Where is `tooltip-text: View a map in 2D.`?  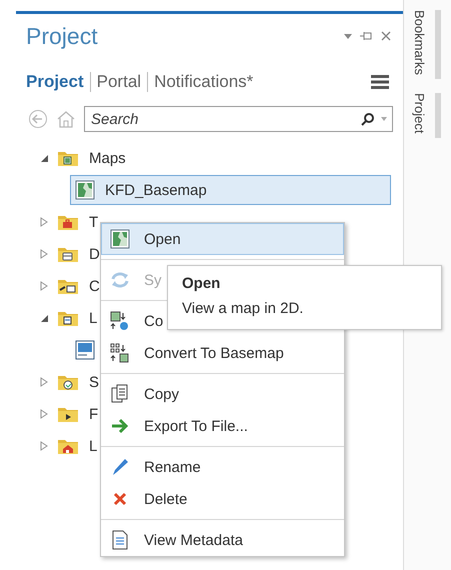
tooltip-text: View a map in 2D. is located at coordinates (243, 308).